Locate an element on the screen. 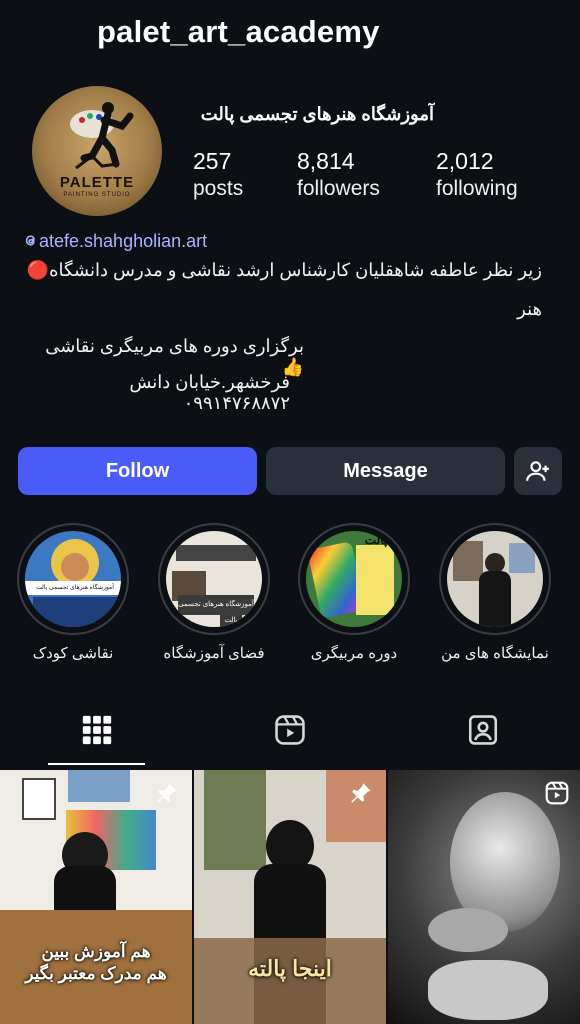 The height and width of the screenshot is (1024, 580). tab-reels is located at coordinates (290, 730).